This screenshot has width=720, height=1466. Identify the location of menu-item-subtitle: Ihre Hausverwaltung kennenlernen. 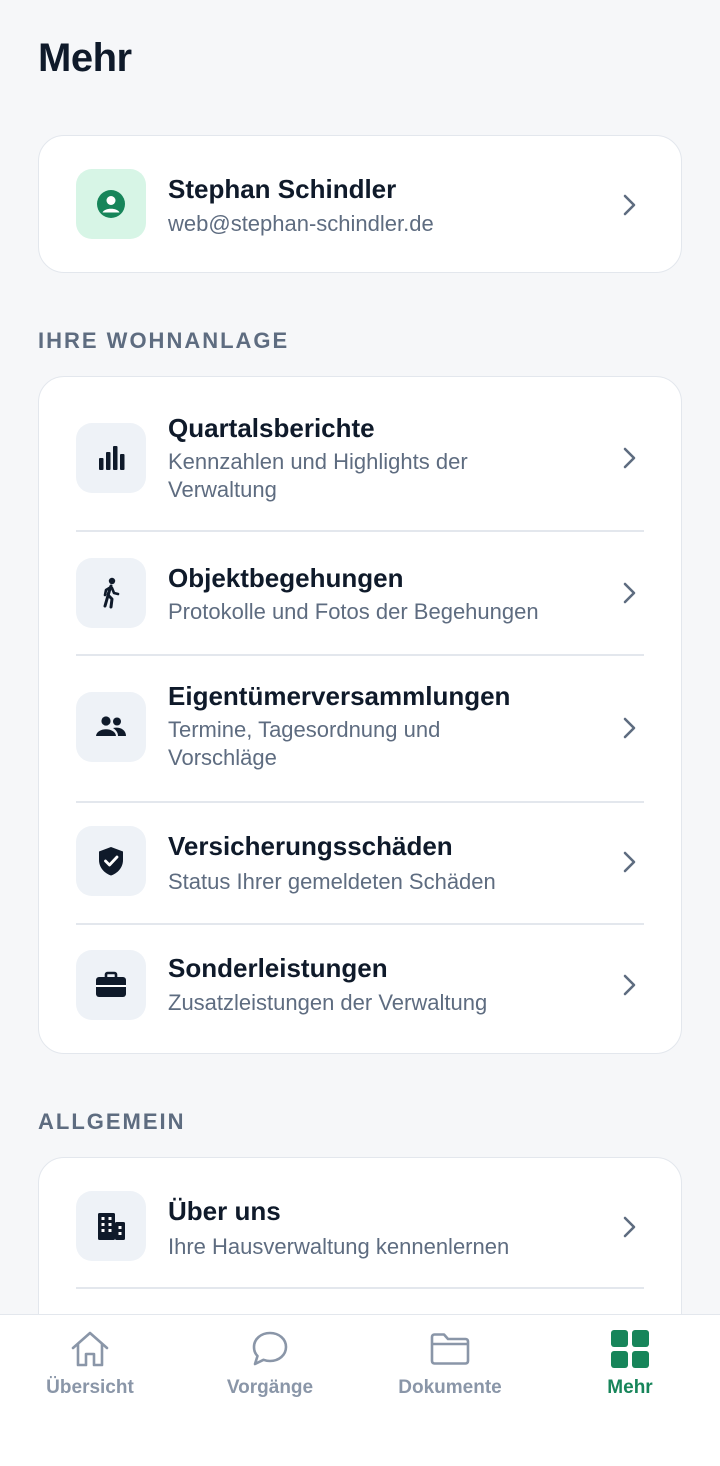
(339, 1246).